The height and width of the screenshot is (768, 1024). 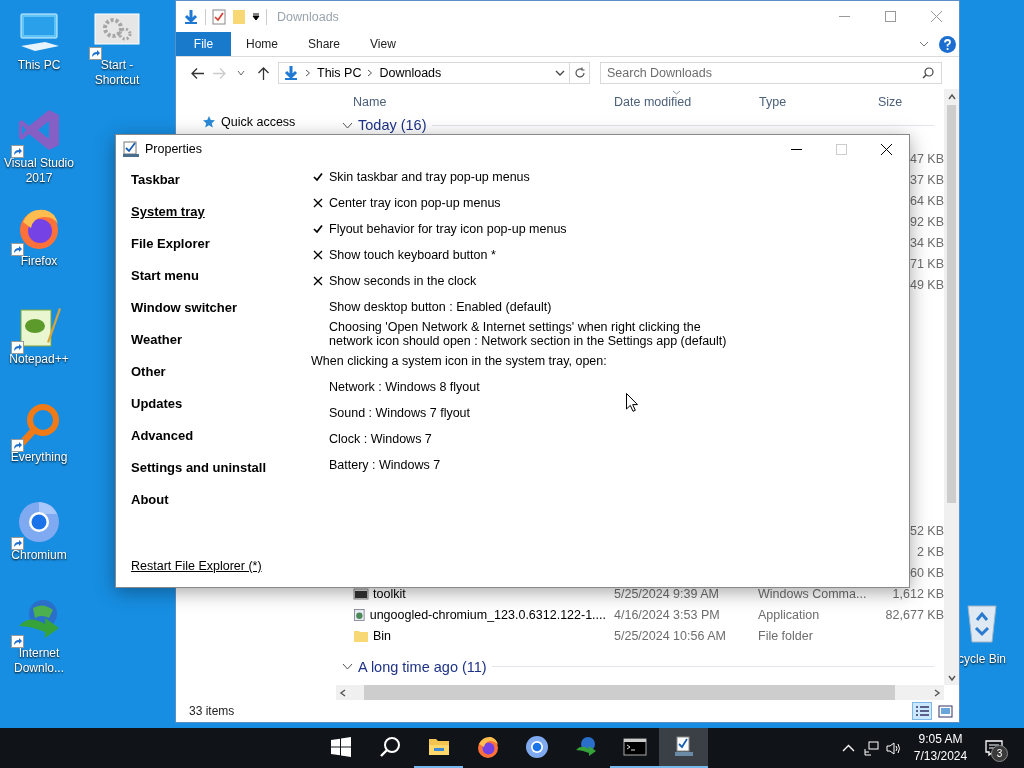 I want to click on size-cell-text: 52 KB, so click(x=926, y=530).